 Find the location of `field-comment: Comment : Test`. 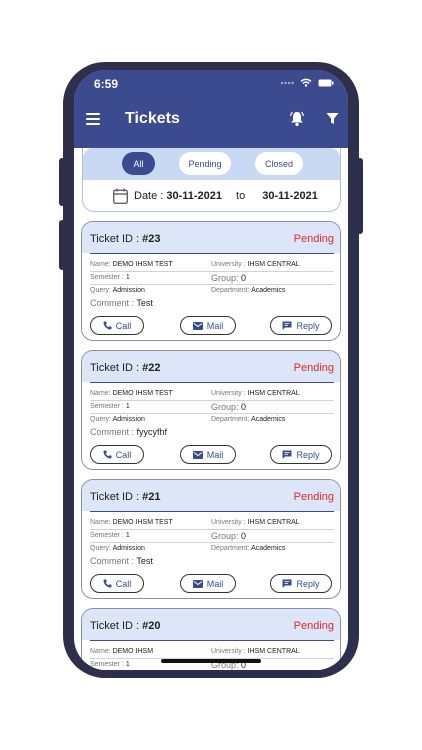

field-comment: Comment : Test is located at coordinates (121, 303).